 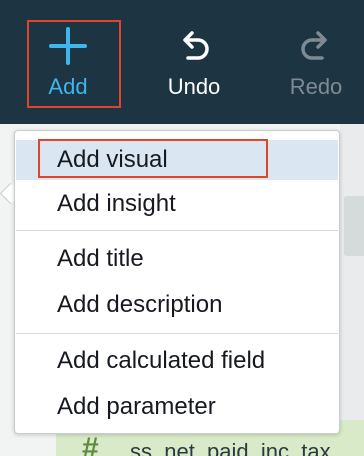 I want to click on undo-button-label: Undo, so click(x=194, y=86).